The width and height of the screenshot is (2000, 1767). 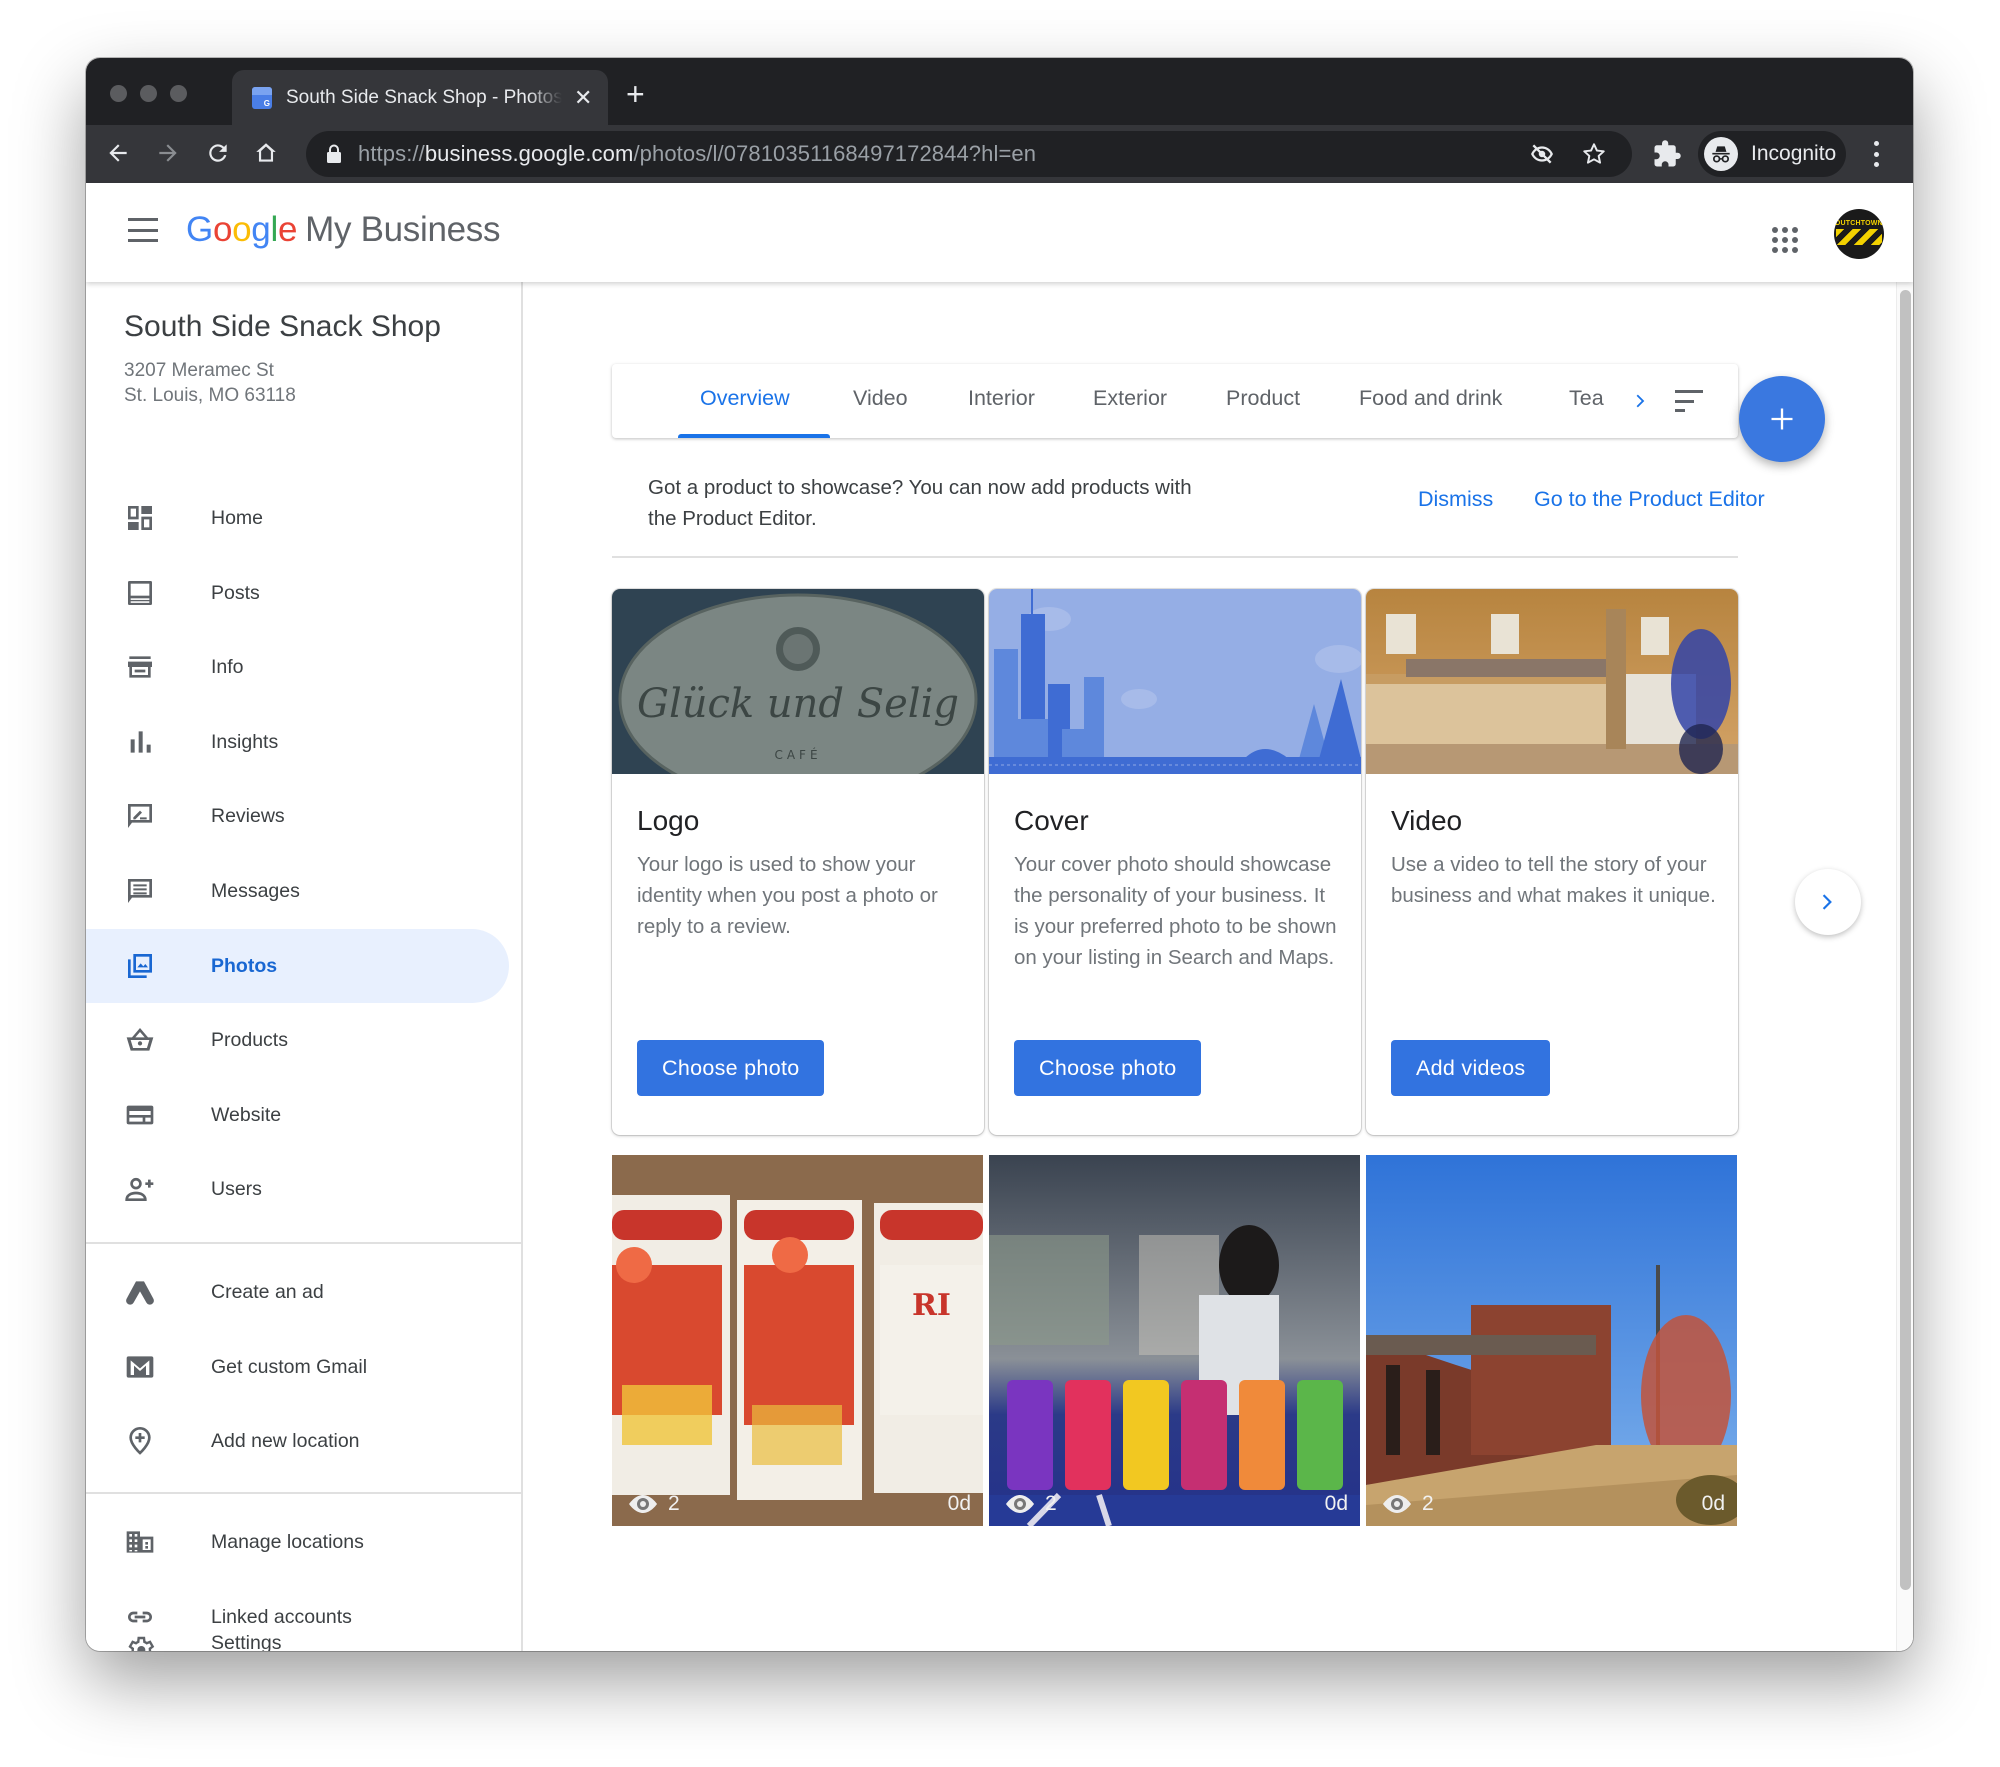 What do you see at coordinates (1721, 154) in the screenshot?
I see `incognito-icon` at bounding box center [1721, 154].